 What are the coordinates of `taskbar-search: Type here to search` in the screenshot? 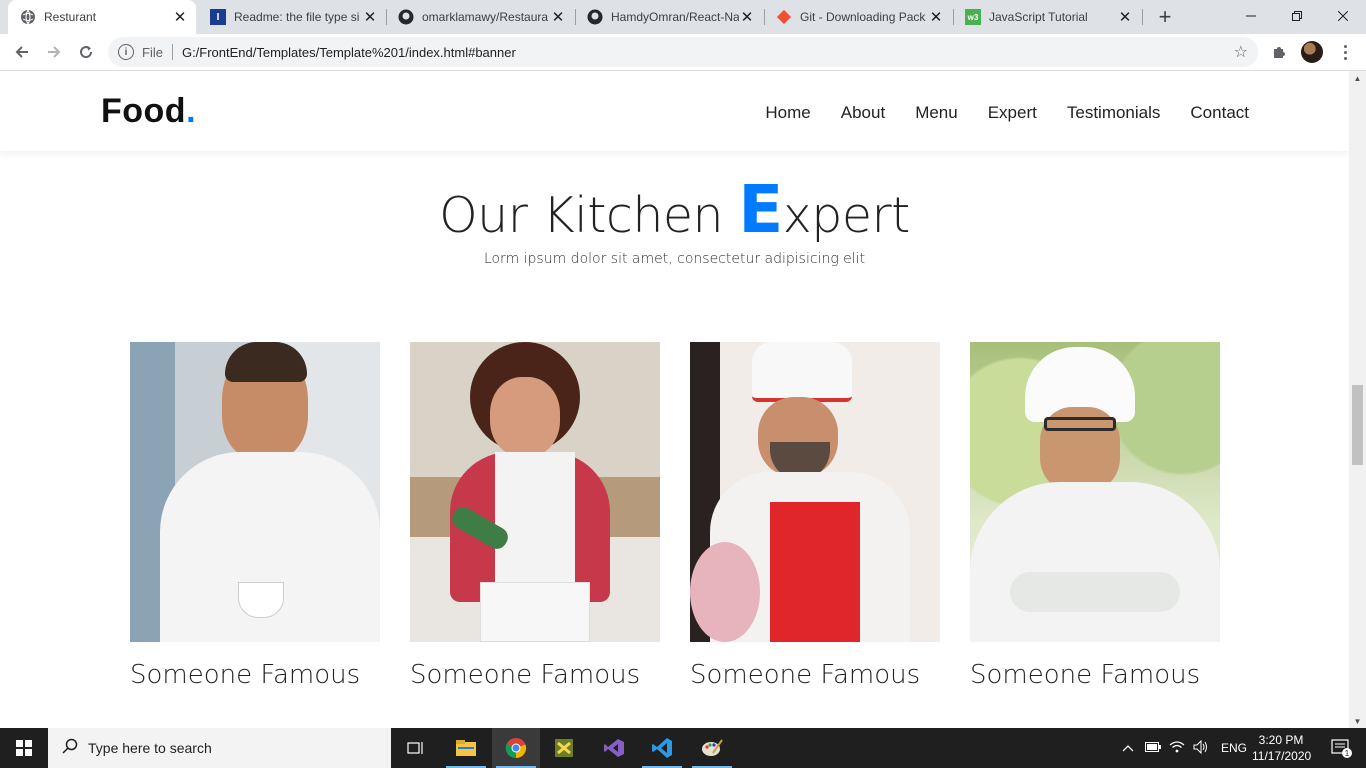 It's located at (219, 748).